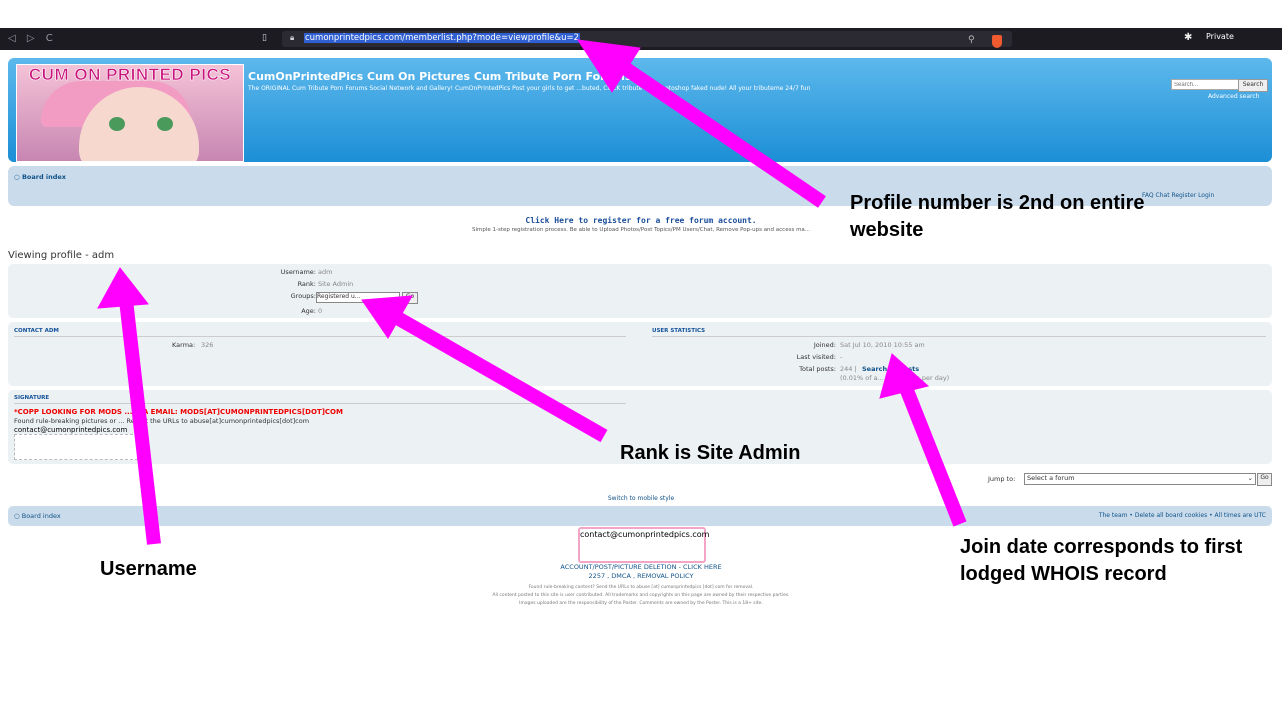 The height and width of the screenshot is (722, 1282). What do you see at coordinates (933, 456) in the screenshot?
I see `arrow-join-date` at bounding box center [933, 456].